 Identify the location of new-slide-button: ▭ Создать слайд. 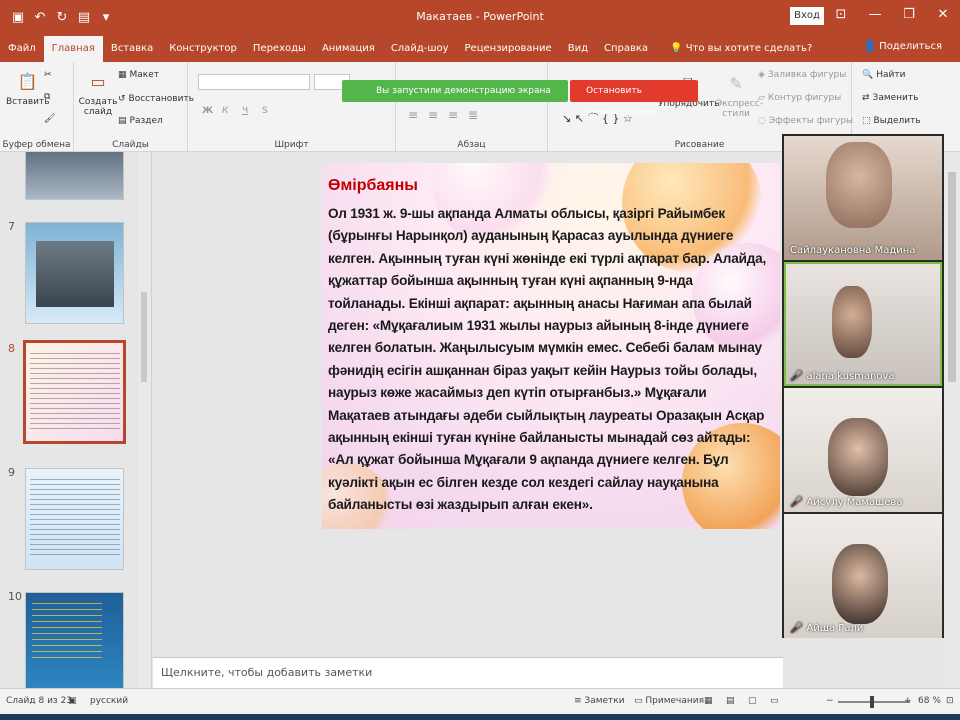
(98, 93).